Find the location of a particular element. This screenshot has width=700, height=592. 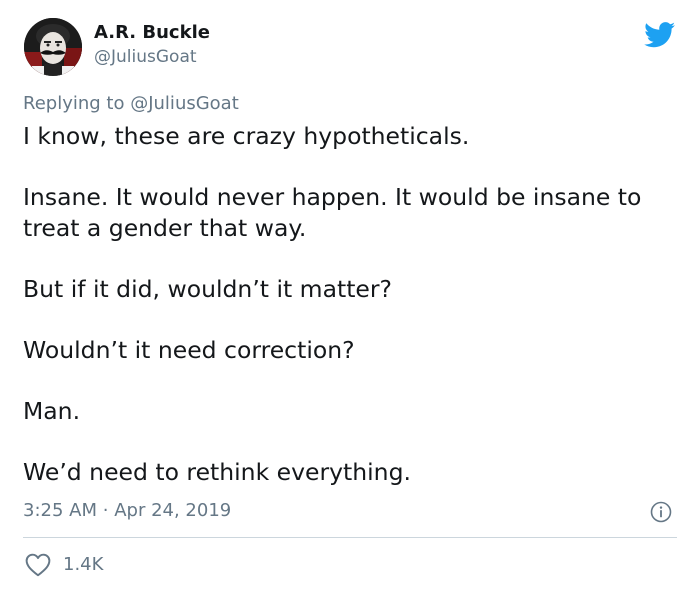

info-icon is located at coordinates (661, 512).